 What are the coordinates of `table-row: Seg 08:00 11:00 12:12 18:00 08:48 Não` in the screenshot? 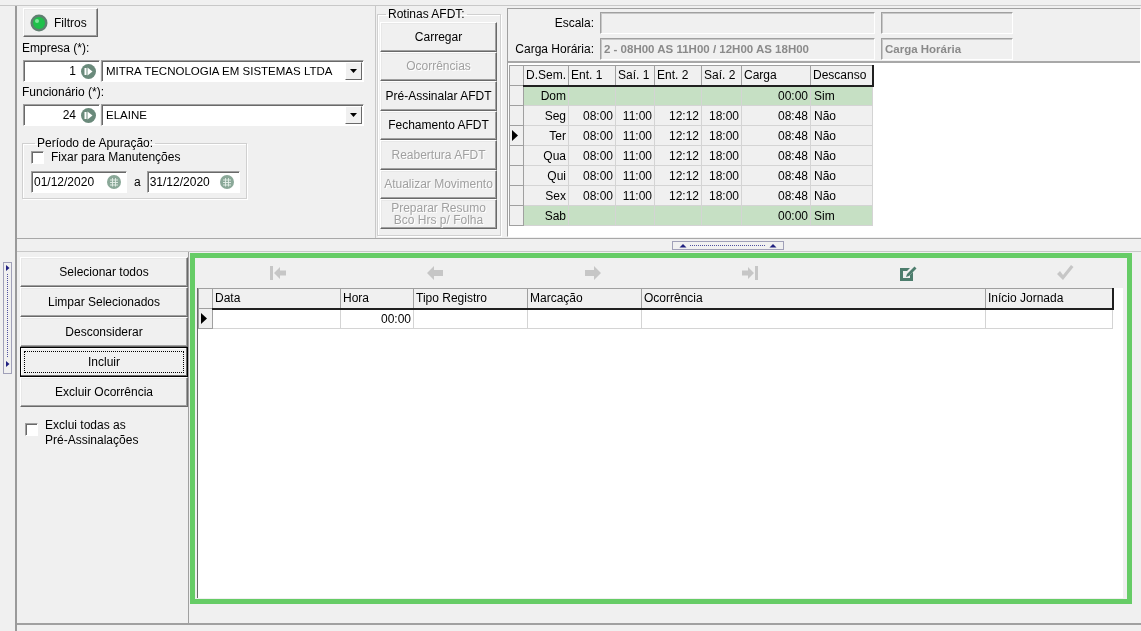 It's located at (691, 115).